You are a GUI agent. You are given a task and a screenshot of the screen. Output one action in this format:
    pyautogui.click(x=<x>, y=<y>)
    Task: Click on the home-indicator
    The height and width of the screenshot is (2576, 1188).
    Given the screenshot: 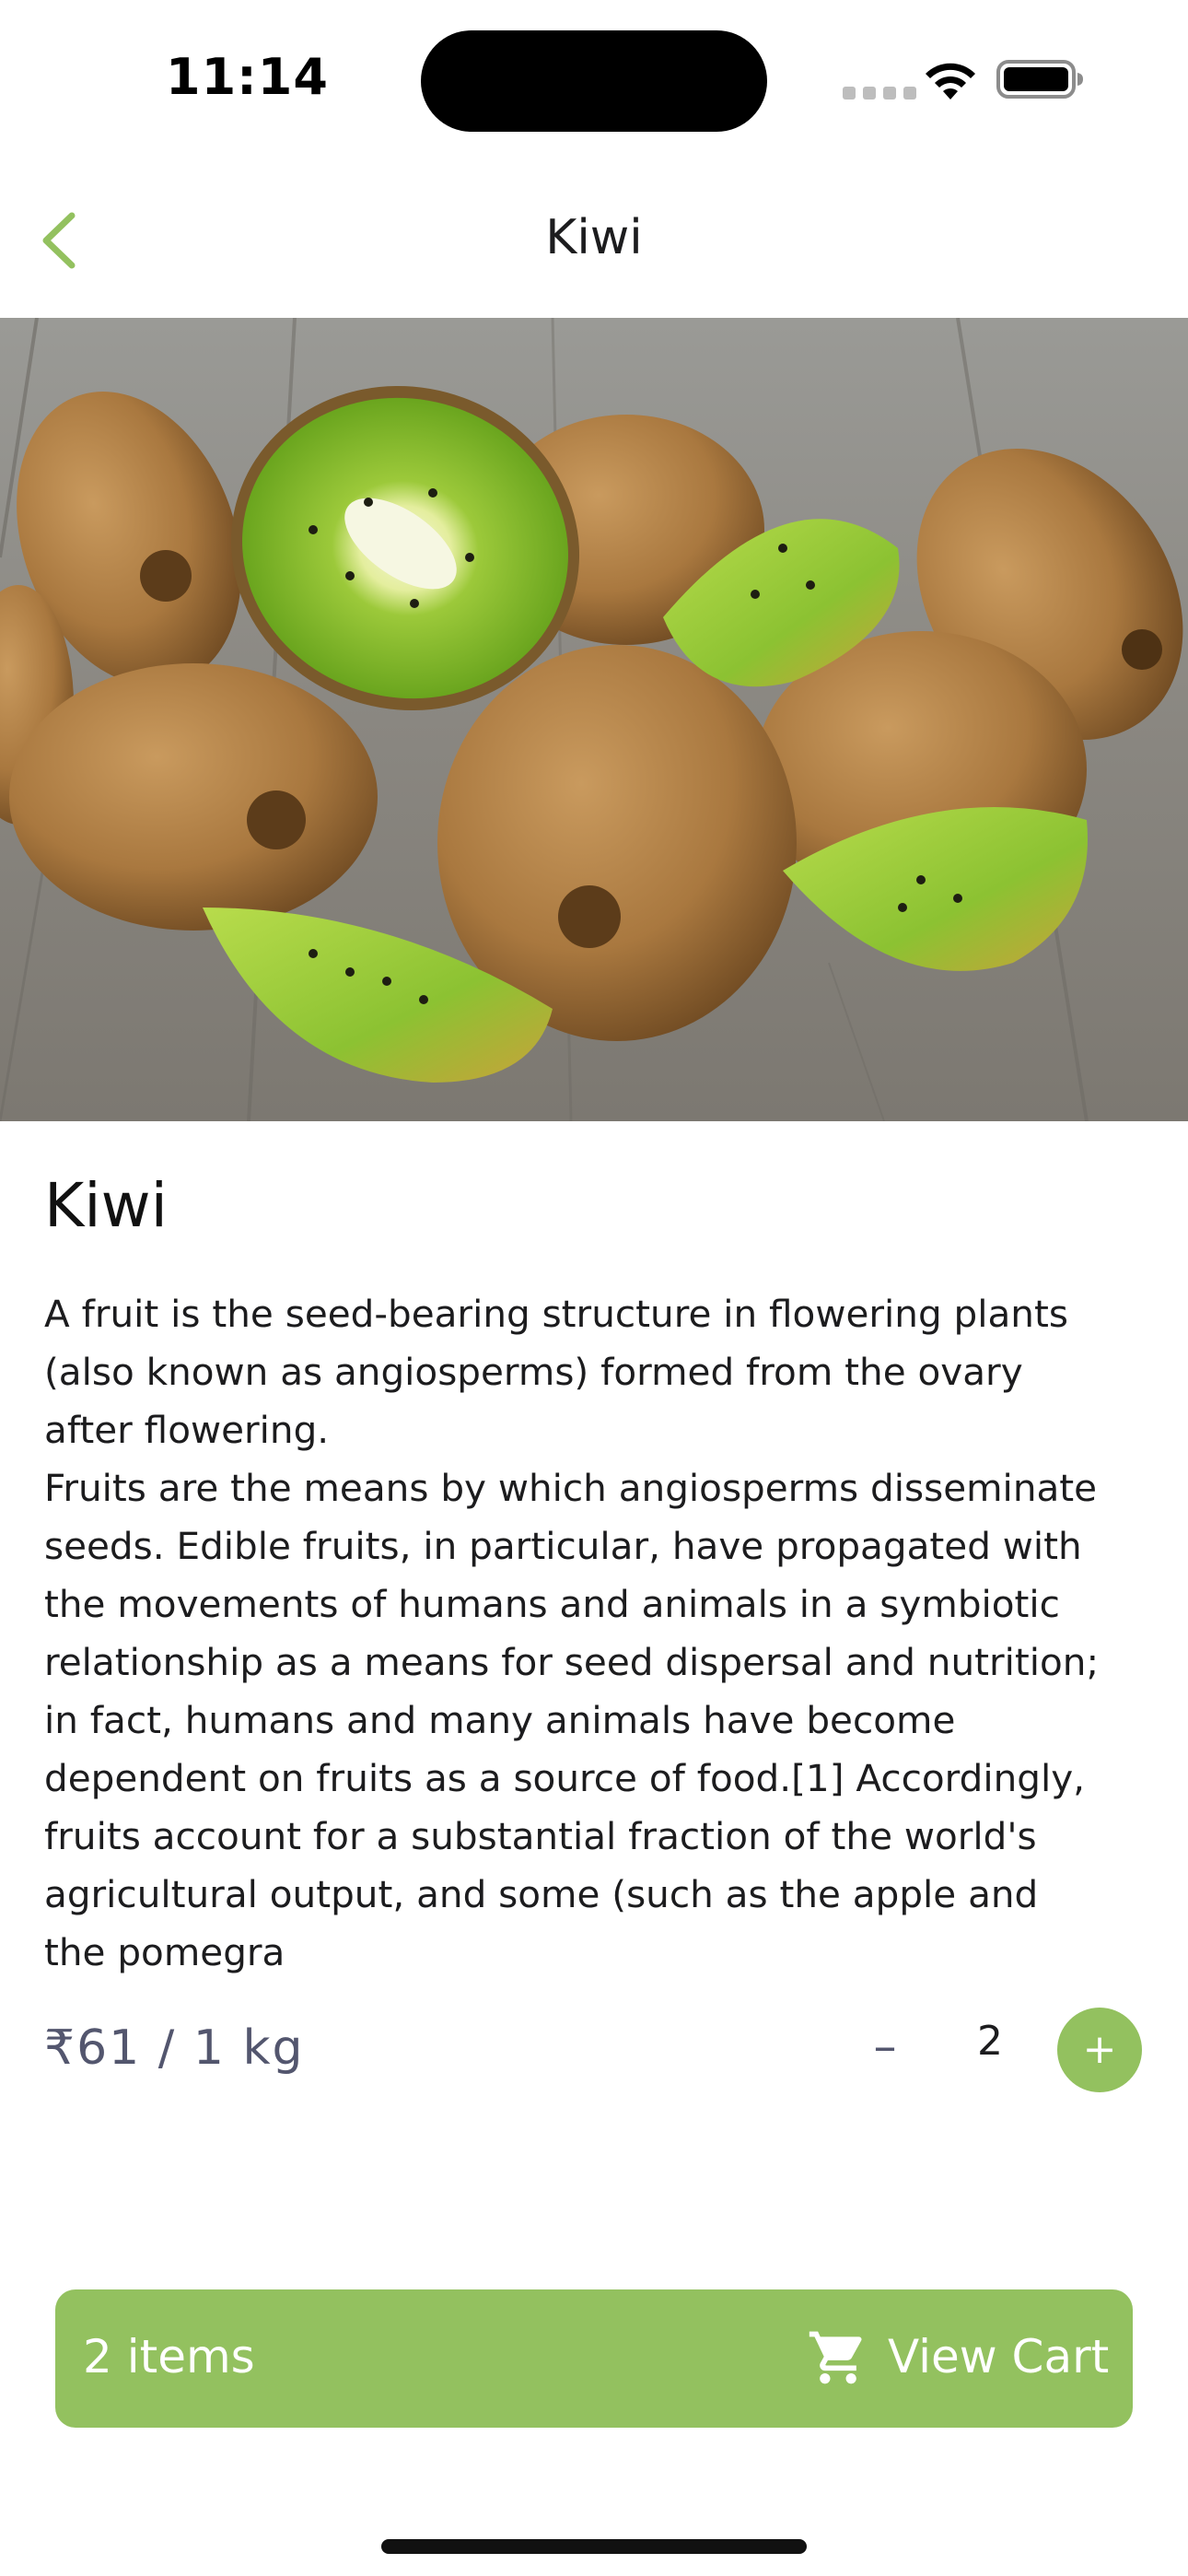 What is the action you would take?
    pyautogui.click(x=594, y=2546)
    